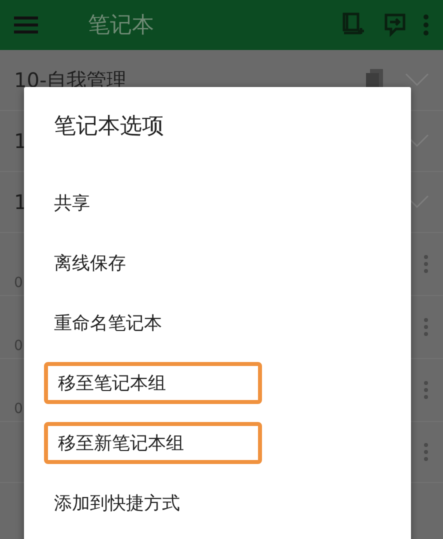 The height and width of the screenshot is (539, 443). What do you see at coordinates (153, 383) in the screenshot?
I see `menu-option: 移至笔记本组` at bounding box center [153, 383].